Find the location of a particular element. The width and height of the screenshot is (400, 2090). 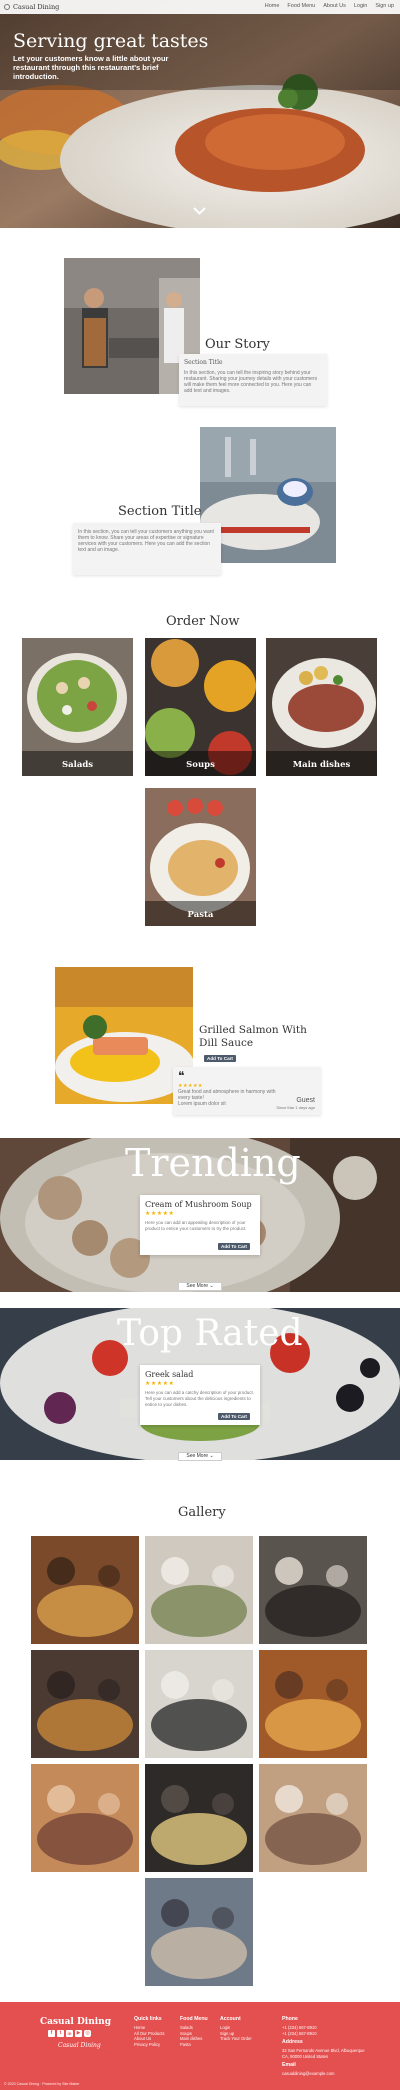

nav-food-menu: Food Menu is located at coordinates (301, 6).